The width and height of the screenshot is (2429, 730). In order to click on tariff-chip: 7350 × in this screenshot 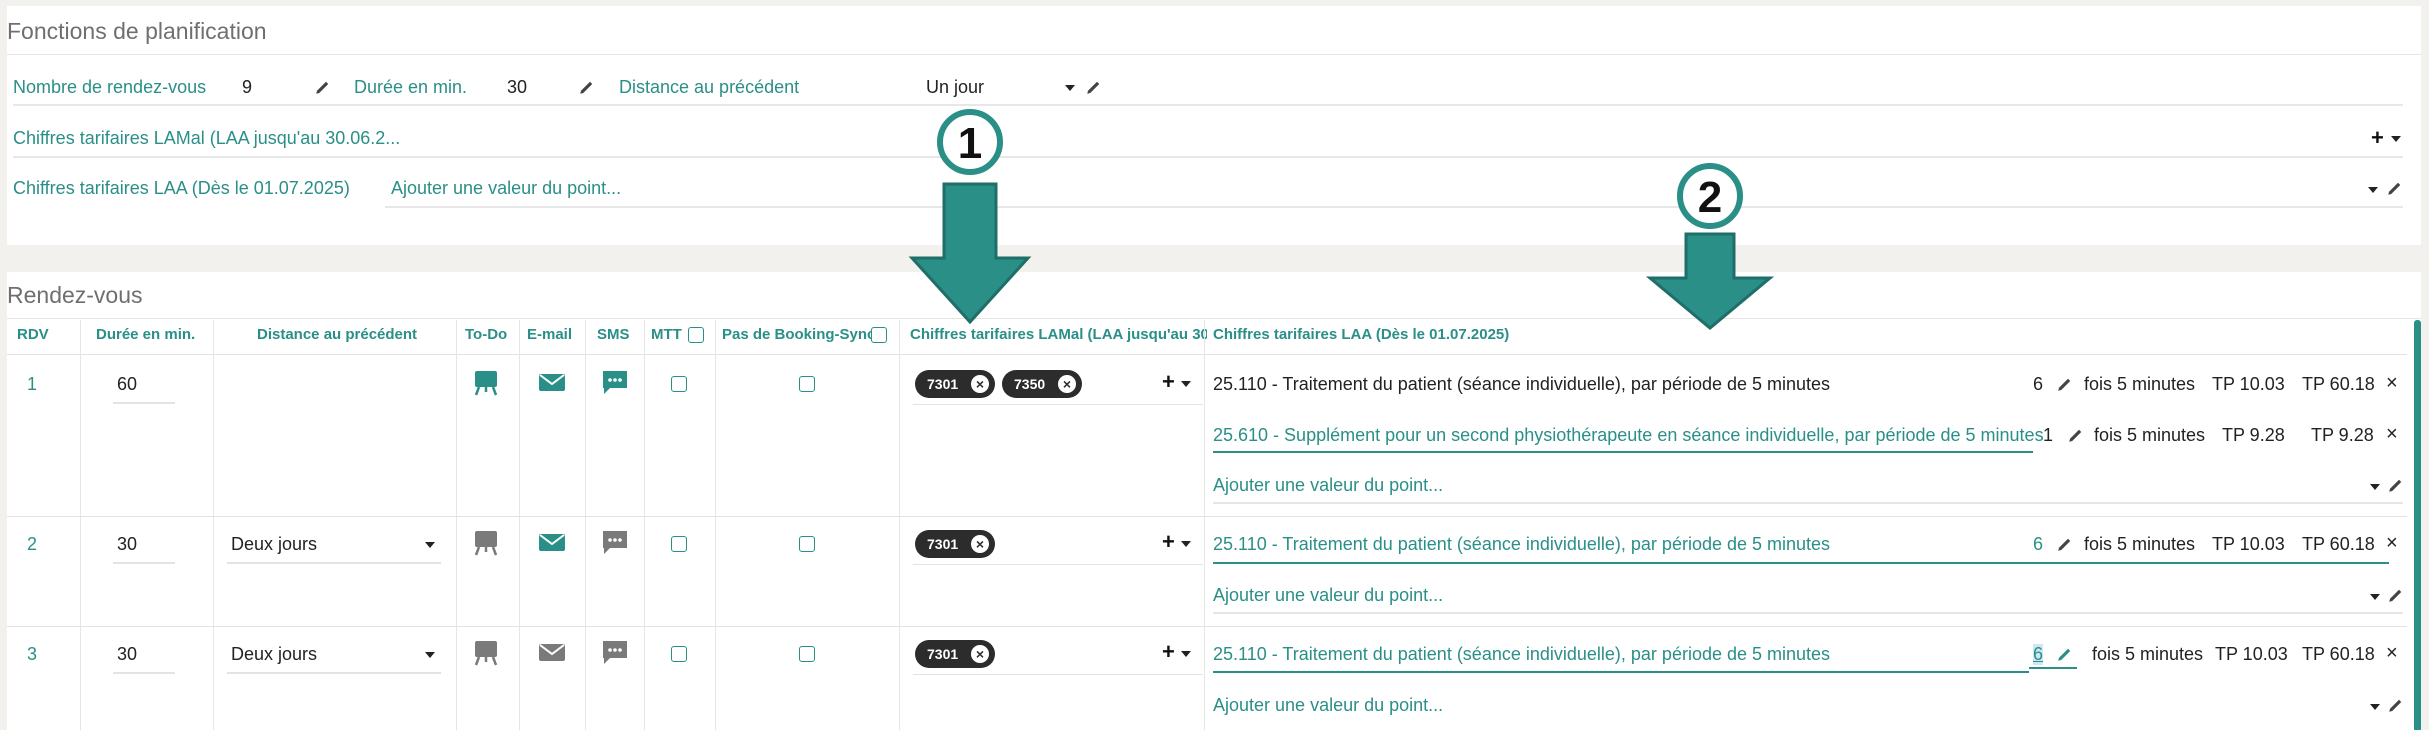, I will do `click(1042, 384)`.